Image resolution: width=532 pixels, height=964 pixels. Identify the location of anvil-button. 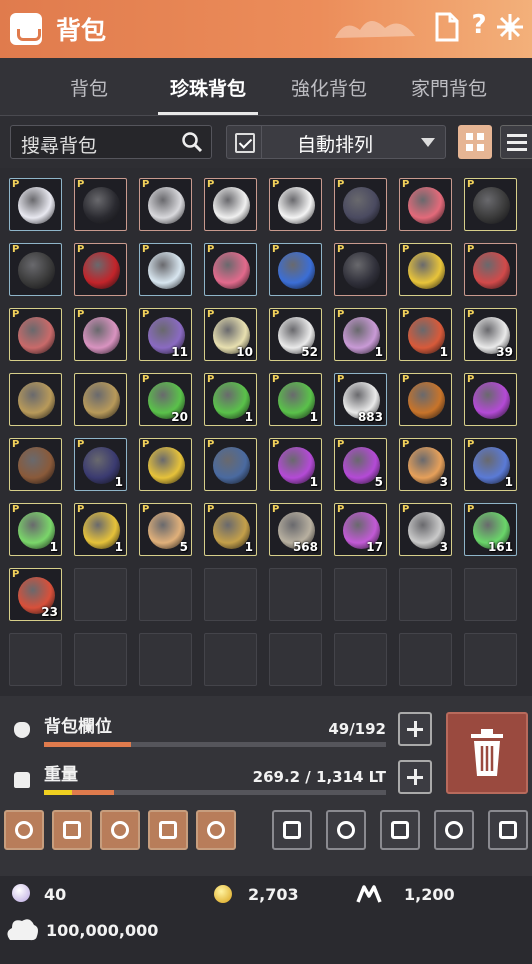
(454, 830).